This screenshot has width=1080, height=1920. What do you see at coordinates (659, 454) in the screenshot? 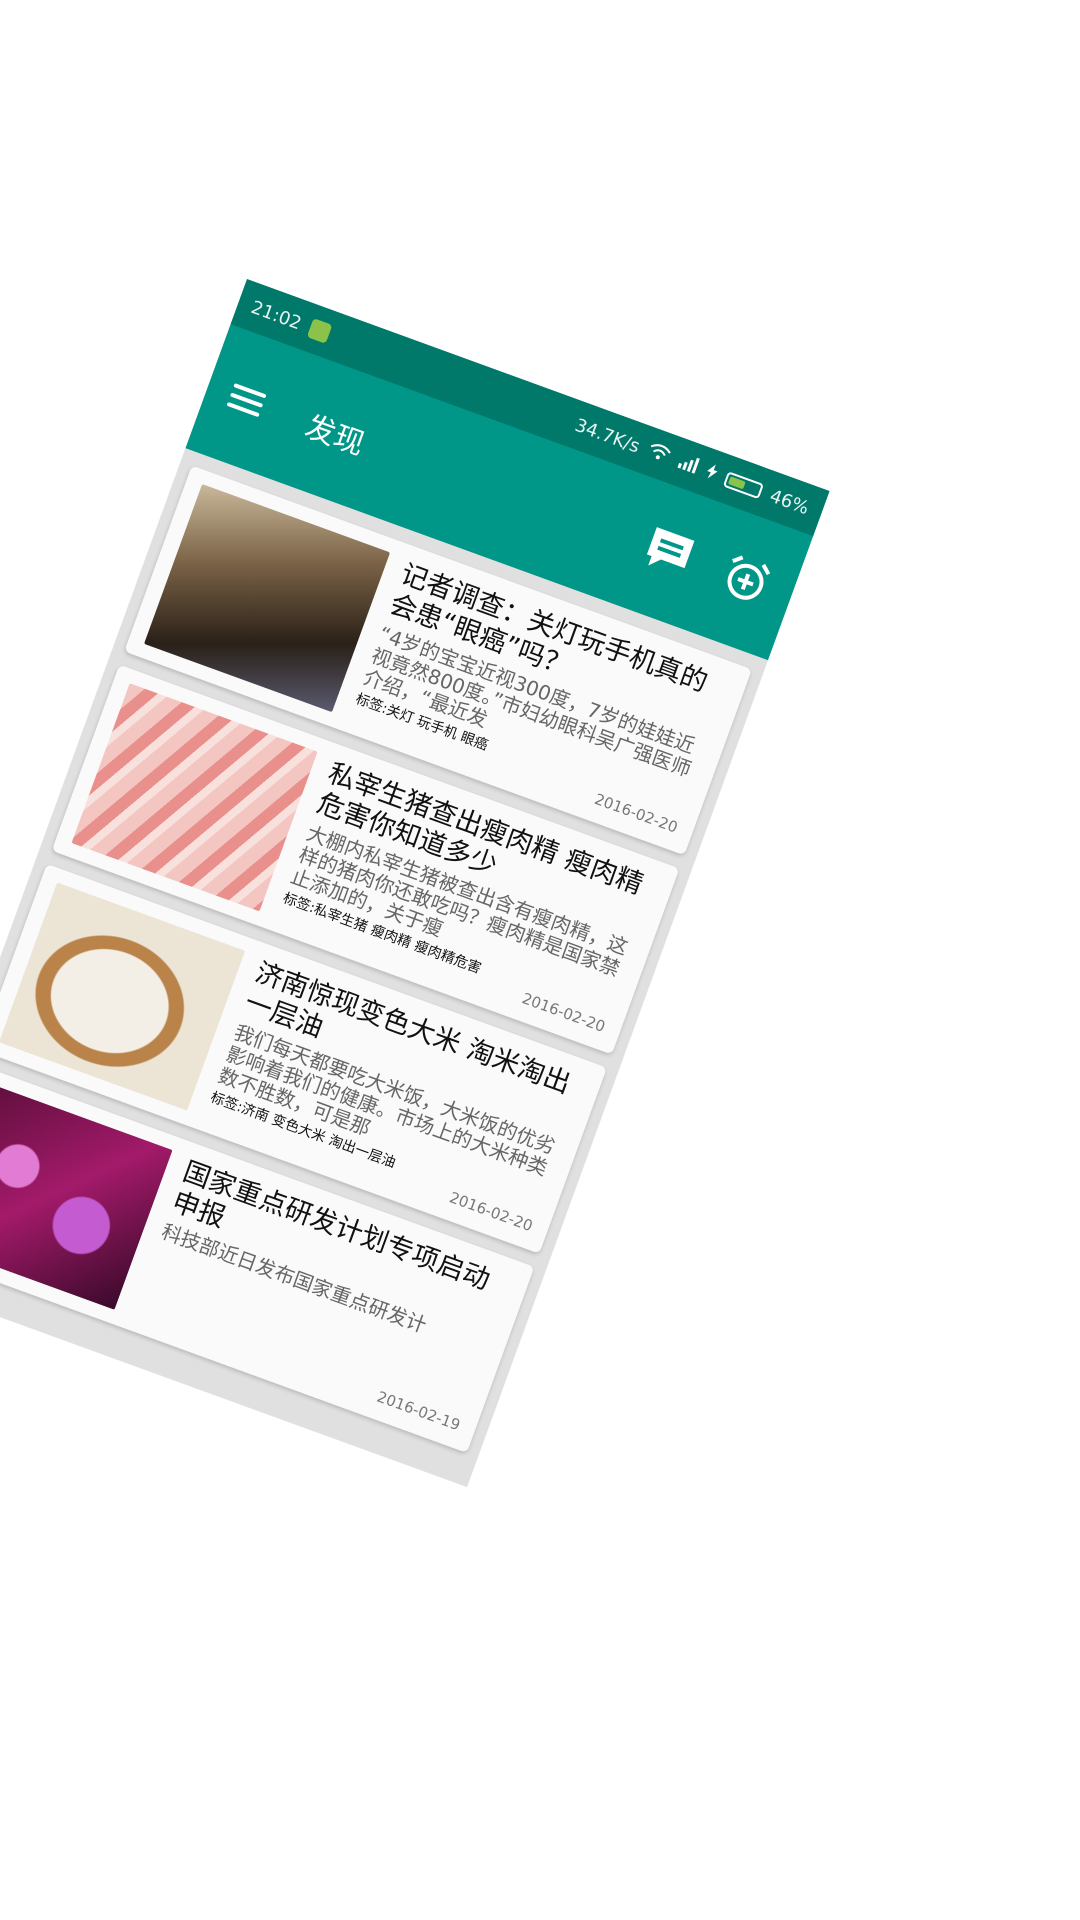
I see `wifi-icon` at bounding box center [659, 454].